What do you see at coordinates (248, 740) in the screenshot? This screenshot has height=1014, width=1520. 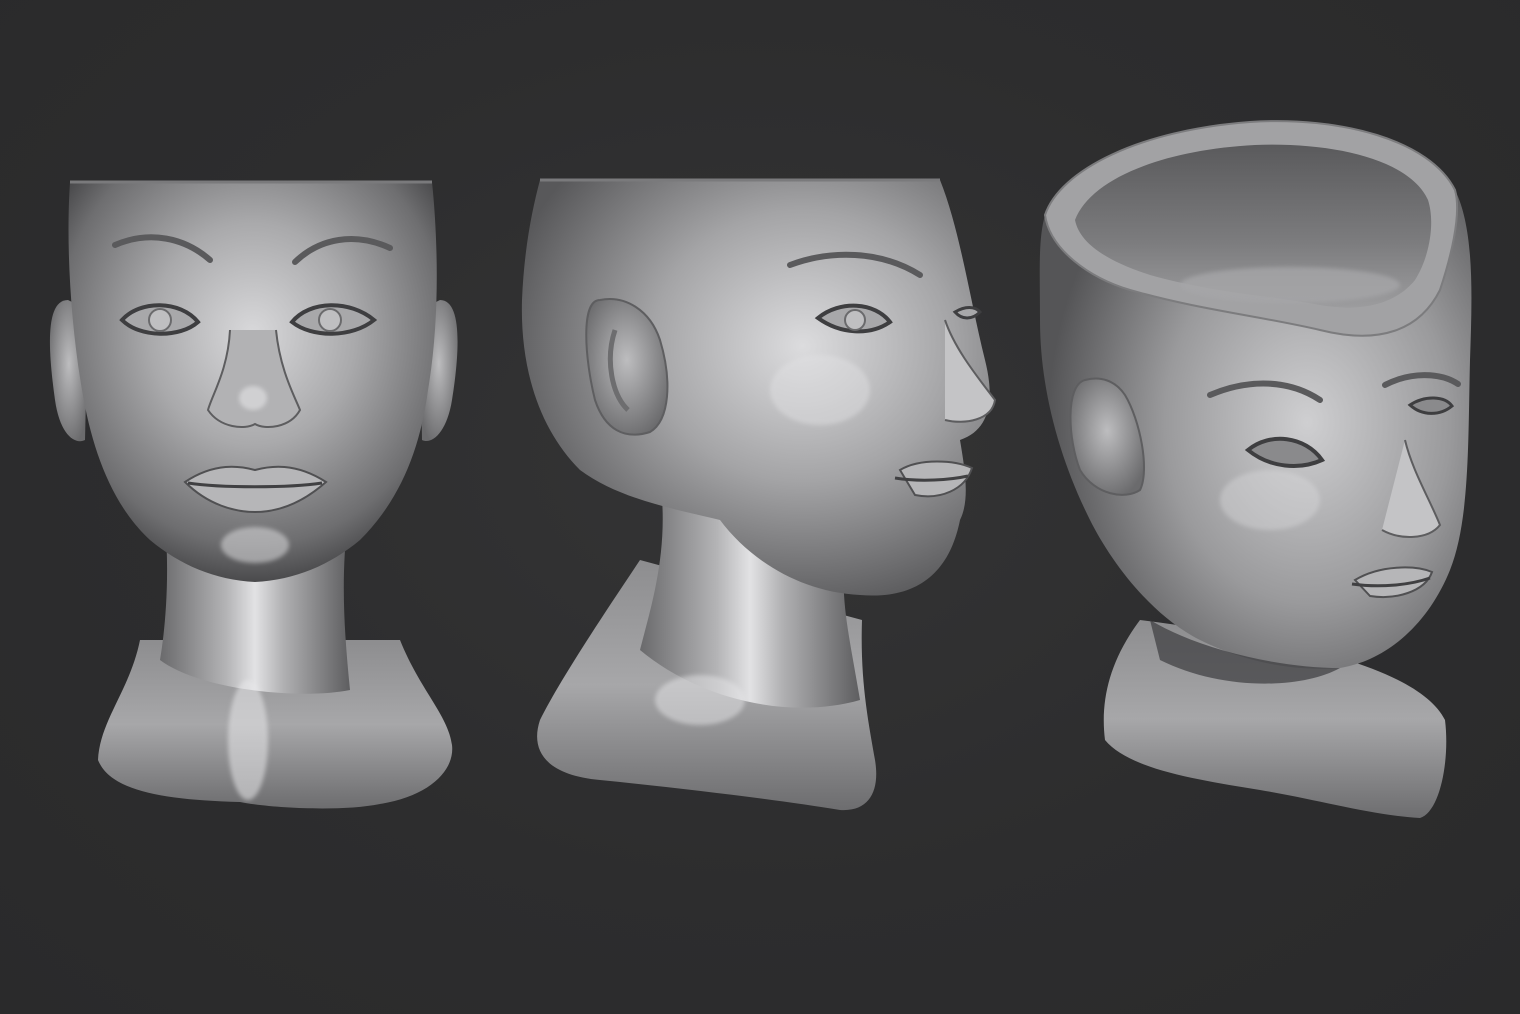 I see `front-neck-highlight` at bounding box center [248, 740].